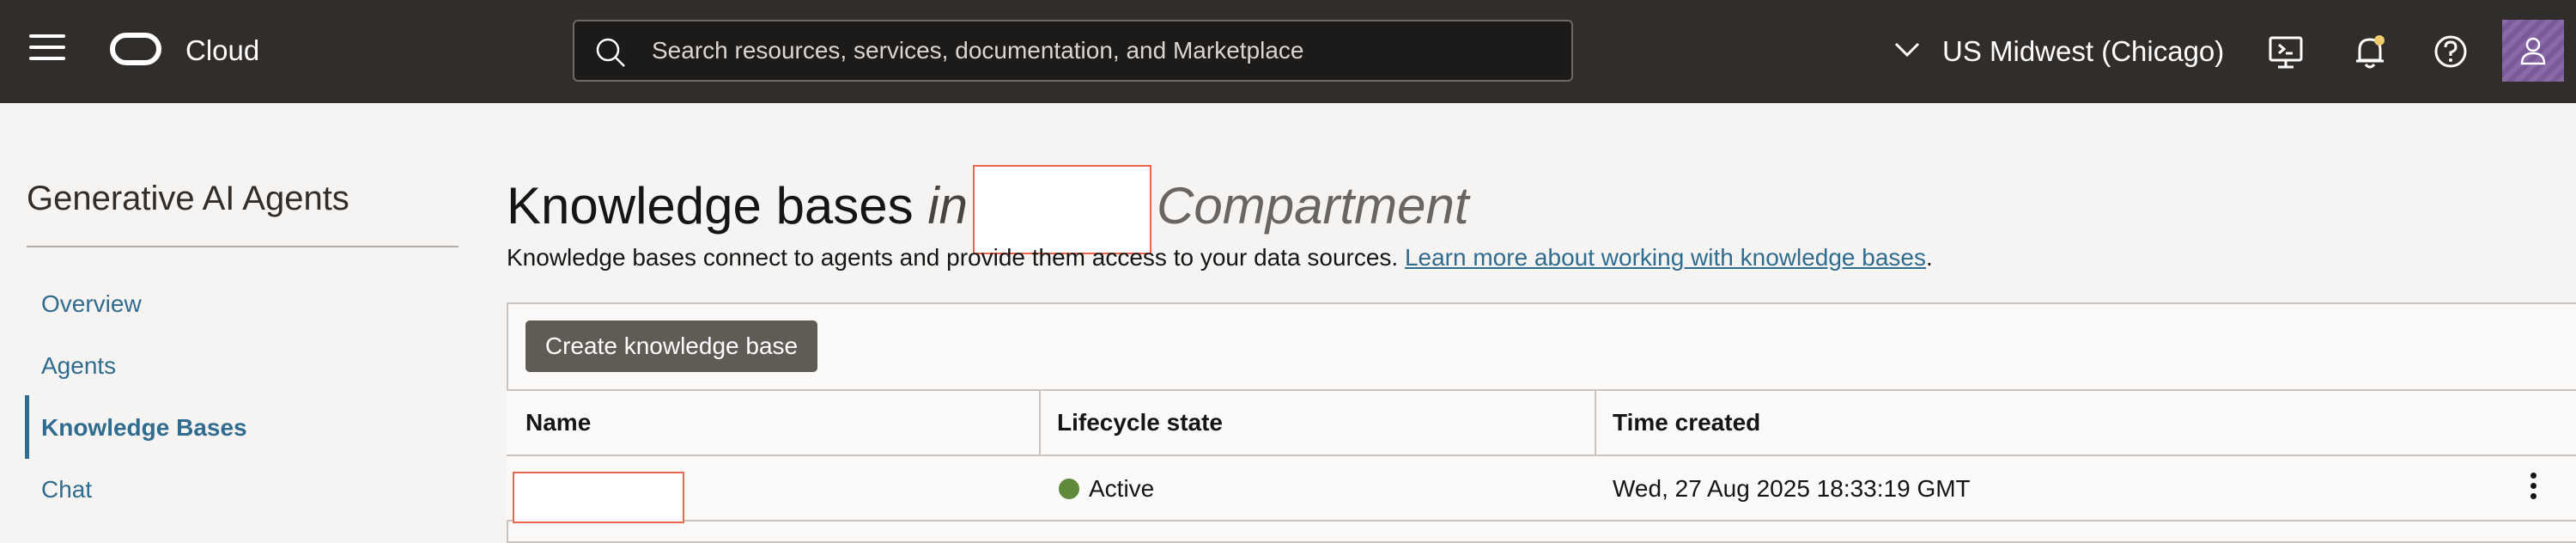 The width and height of the screenshot is (2576, 543). I want to click on table-header: Name Lifecycle state Time created, so click(1542, 422).